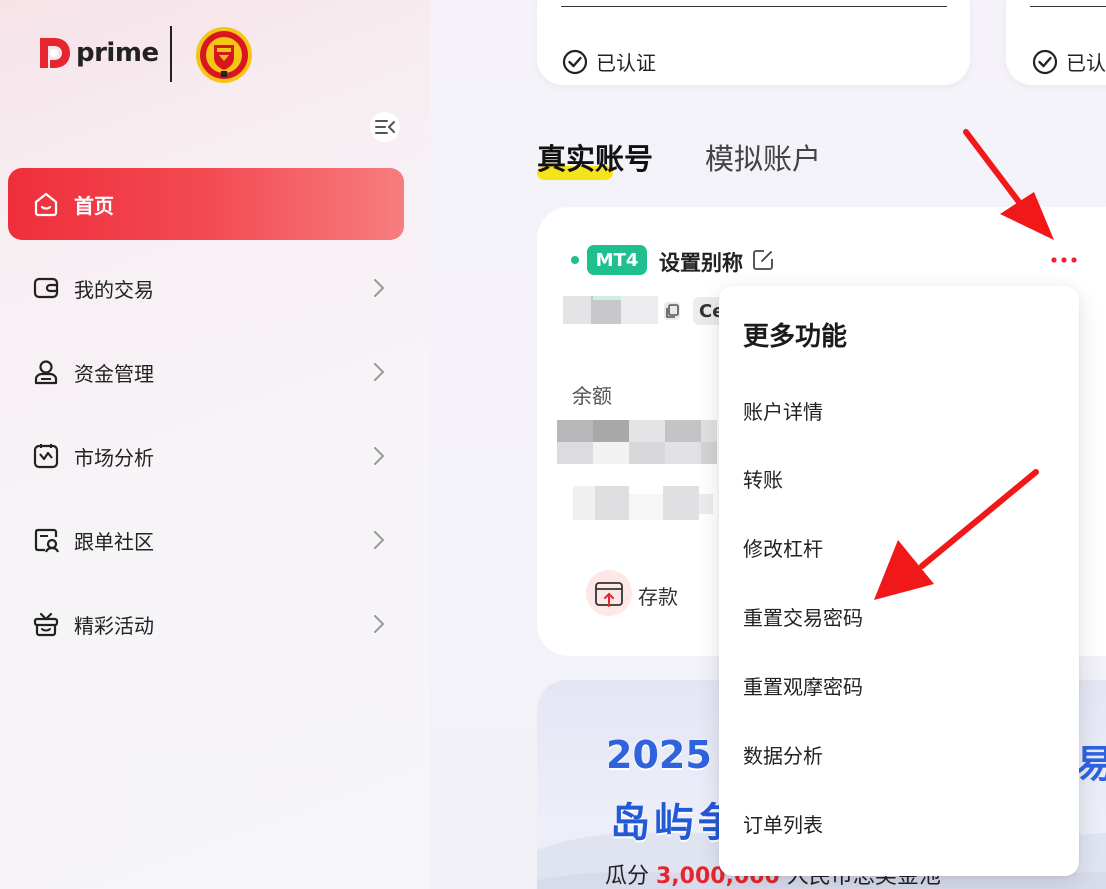 This screenshot has width=1106, height=889. Describe the element at coordinates (55, 53) in the screenshot. I see `prime-logo-icon` at that location.